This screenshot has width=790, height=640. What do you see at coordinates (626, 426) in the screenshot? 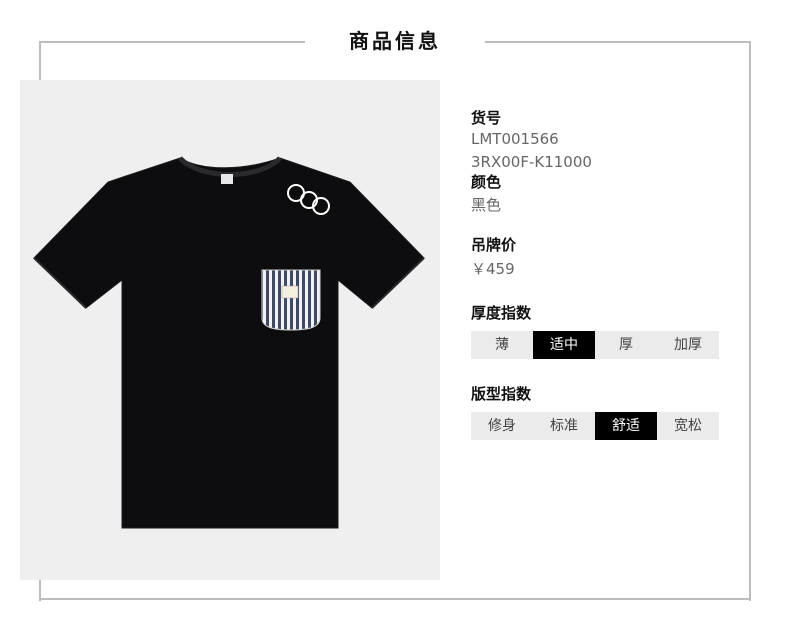
I see `fit-option-comfort: 舒适` at bounding box center [626, 426].